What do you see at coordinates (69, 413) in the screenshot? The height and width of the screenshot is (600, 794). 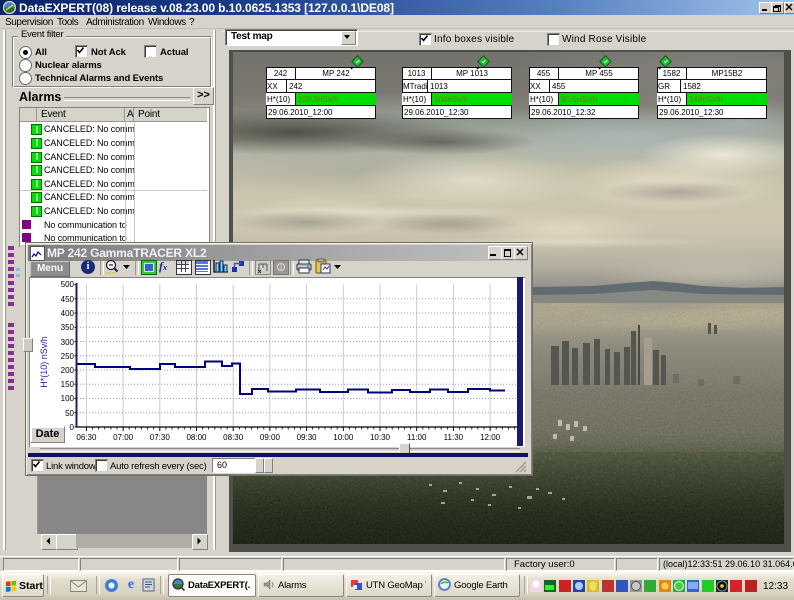 I see `svg-text: 50` at bounding box center [69, 413].